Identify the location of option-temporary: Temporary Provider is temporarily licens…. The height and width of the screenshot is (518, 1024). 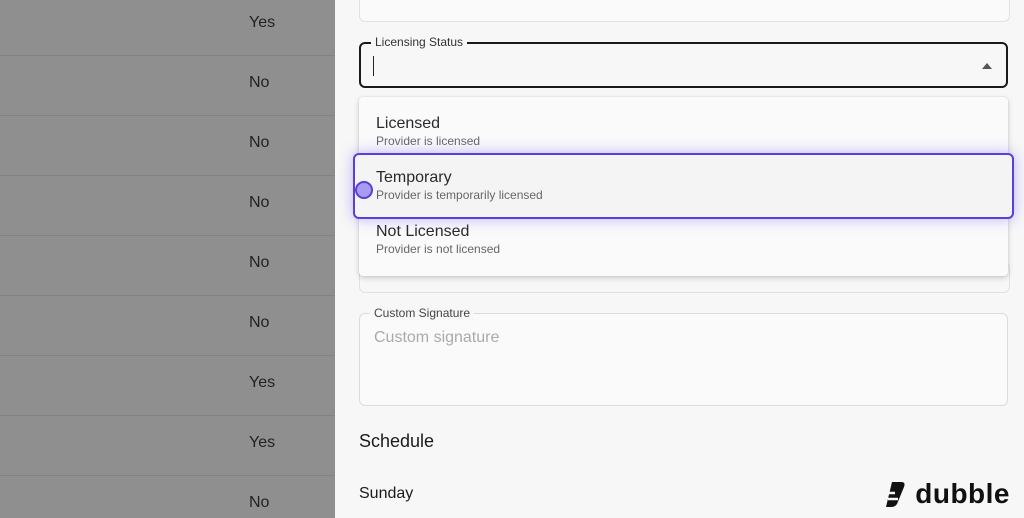
(683, 186).